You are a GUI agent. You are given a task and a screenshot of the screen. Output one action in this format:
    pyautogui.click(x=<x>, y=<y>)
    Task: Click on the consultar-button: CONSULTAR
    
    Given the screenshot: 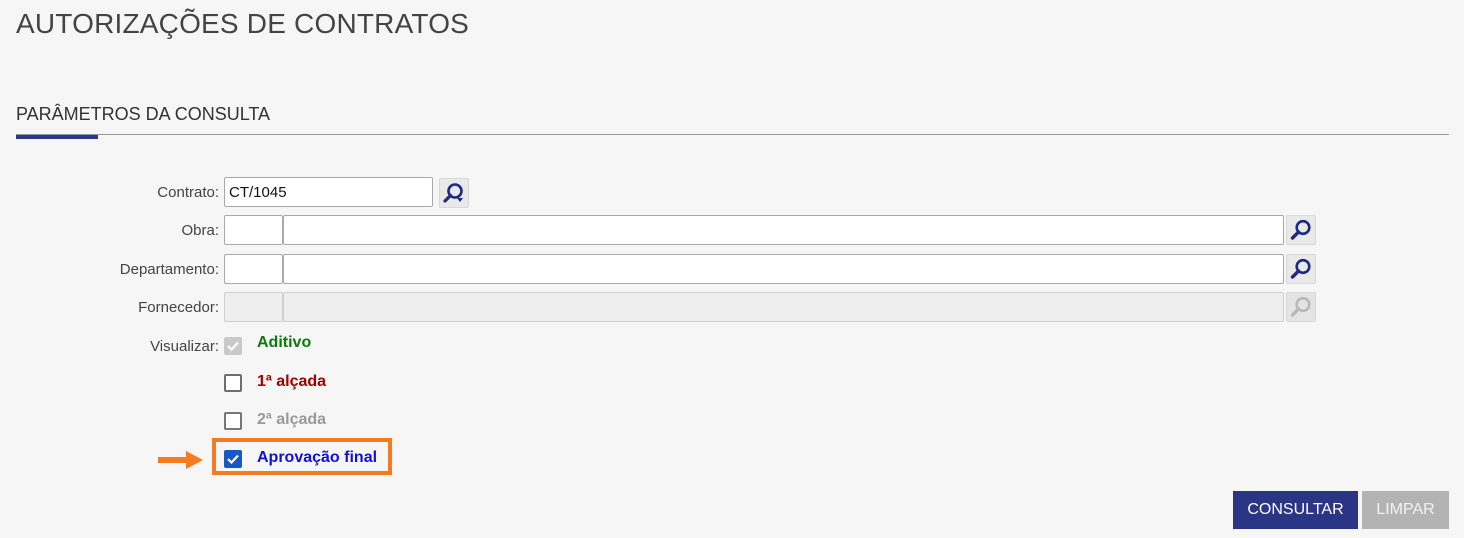 What is the action you would take?
    pyautogui.click(x=1295, y=510)
    